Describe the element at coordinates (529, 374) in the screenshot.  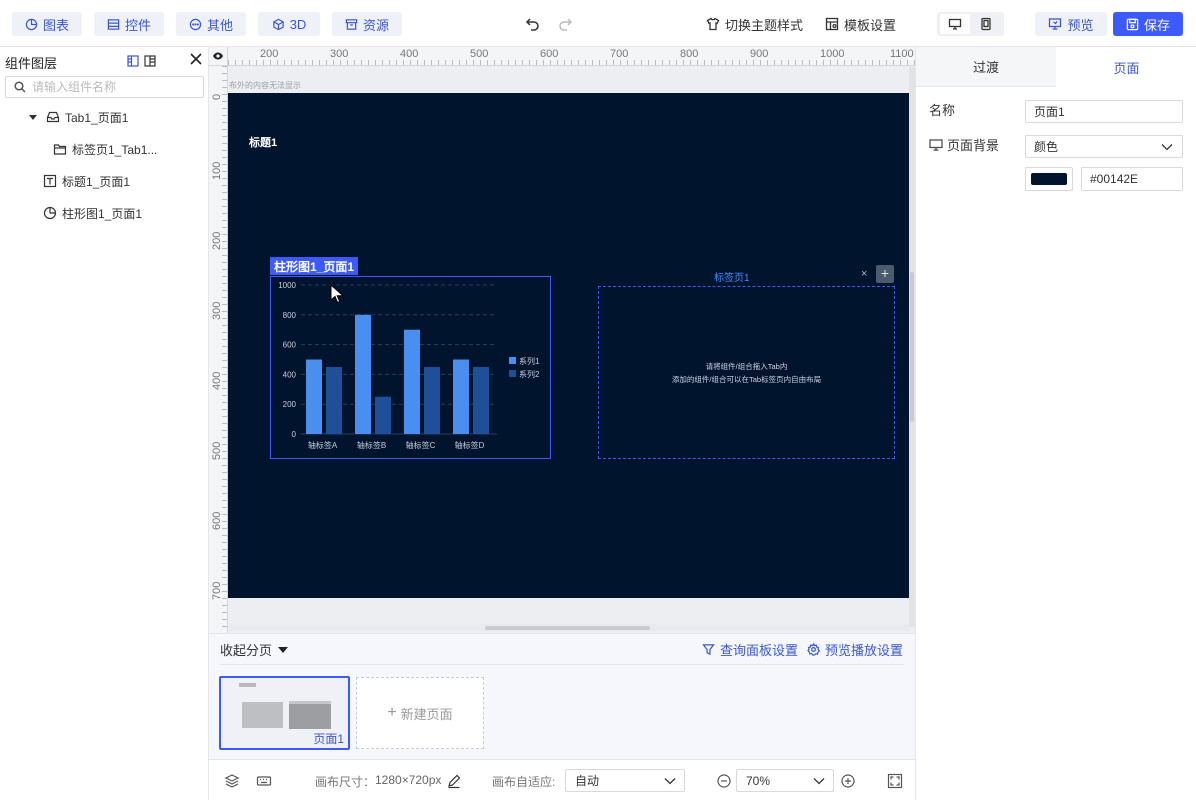
I see `legend-label: 系列2` at that location.